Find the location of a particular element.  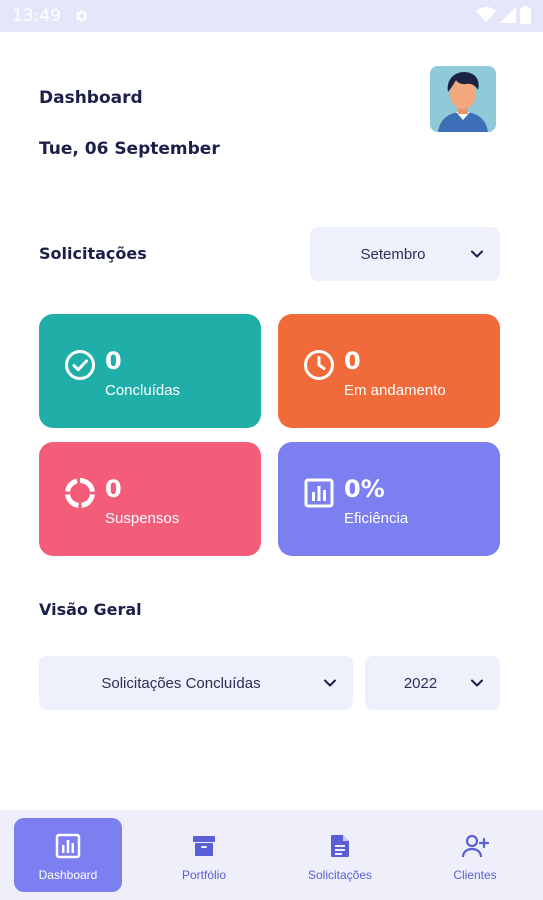

nav-item-portfolio: Portfólio is located at coordinates (204, 855).